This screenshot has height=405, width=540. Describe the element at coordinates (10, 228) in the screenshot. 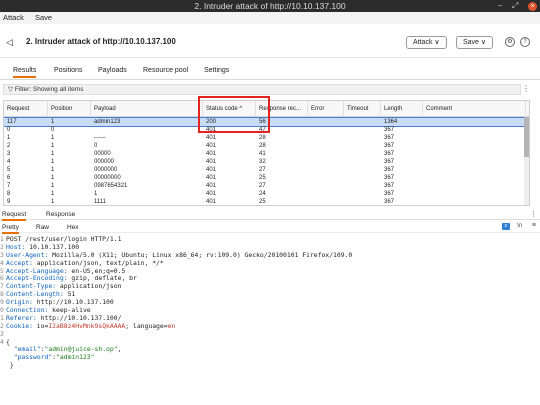

I see `tab-pretty: Pretty` at that location.